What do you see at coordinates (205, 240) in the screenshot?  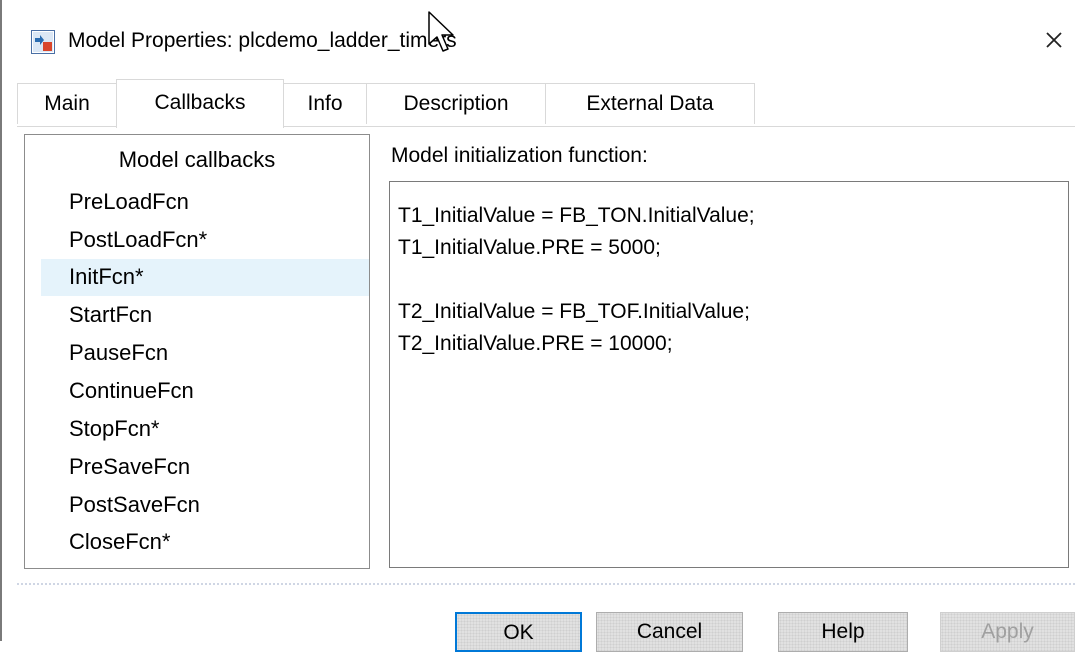 I see `list-item: PostLoadFcn*` at bounding box center [205, 240].